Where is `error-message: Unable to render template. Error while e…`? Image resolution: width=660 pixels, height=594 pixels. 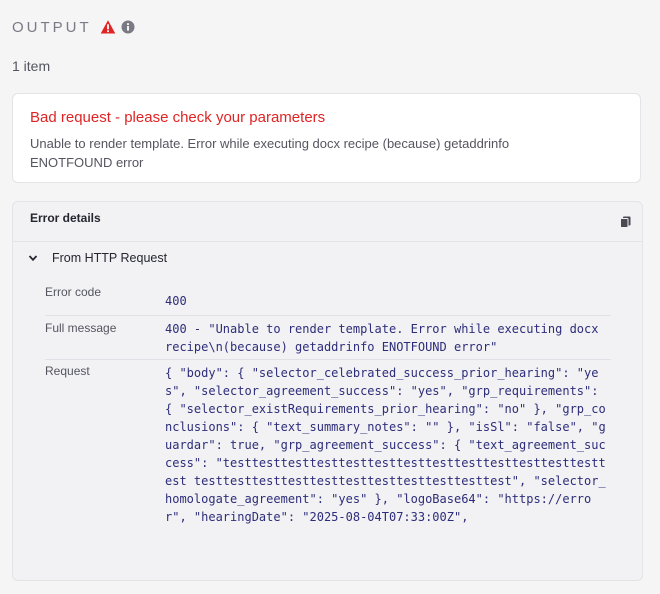 error-message: Unable to render template. Error while e… is located at coordinates (270, 153).